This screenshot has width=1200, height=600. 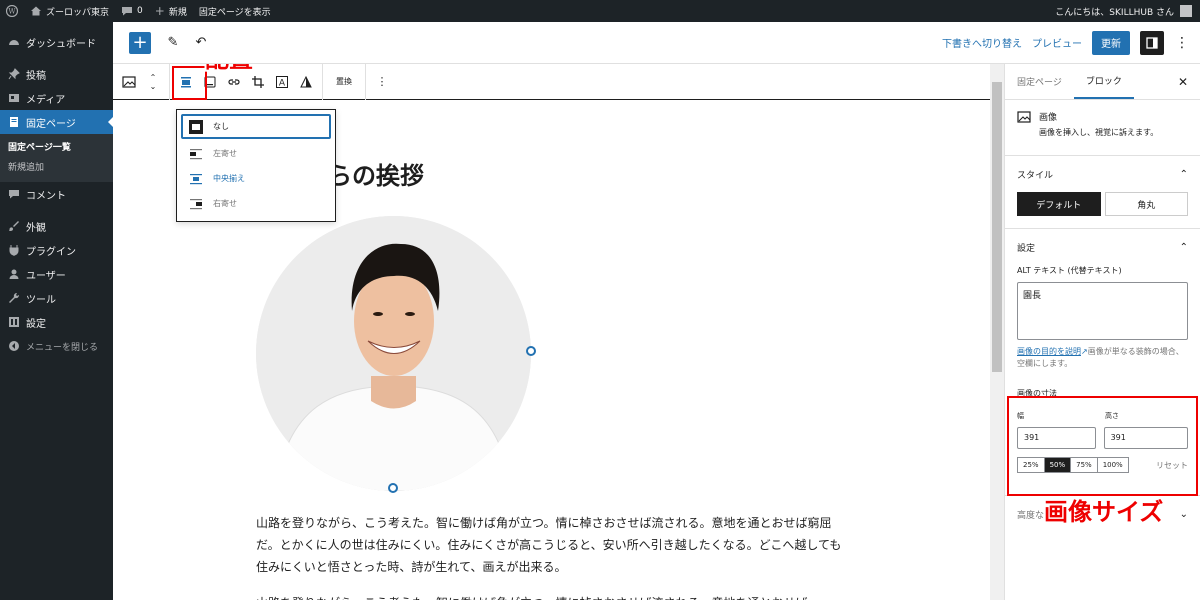 I want to click on sidebar-item-dashboard: ダッシュボード, so click(x=56, y=42).